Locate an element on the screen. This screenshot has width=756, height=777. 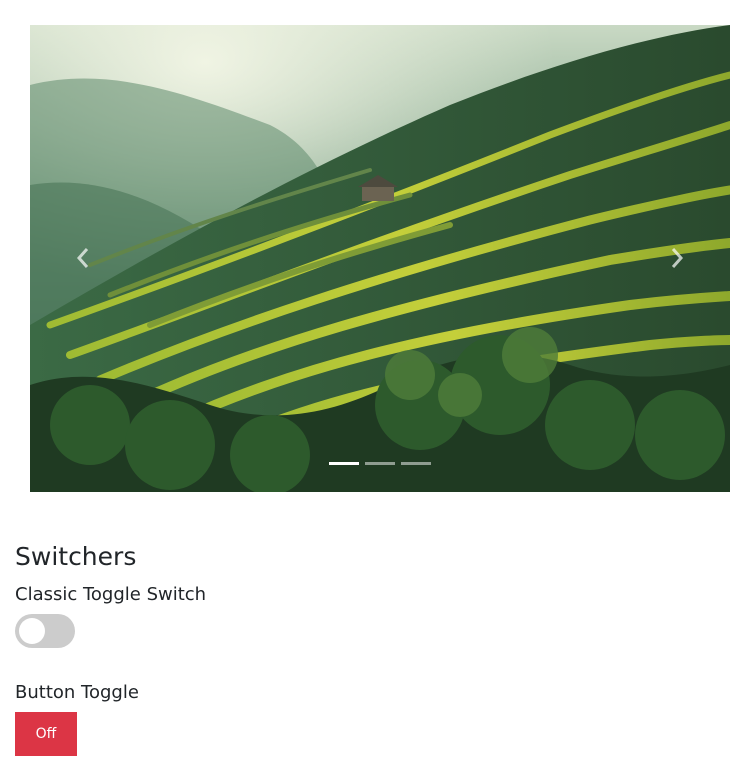
section-title: Switchers is located at coordinates (76, 556).